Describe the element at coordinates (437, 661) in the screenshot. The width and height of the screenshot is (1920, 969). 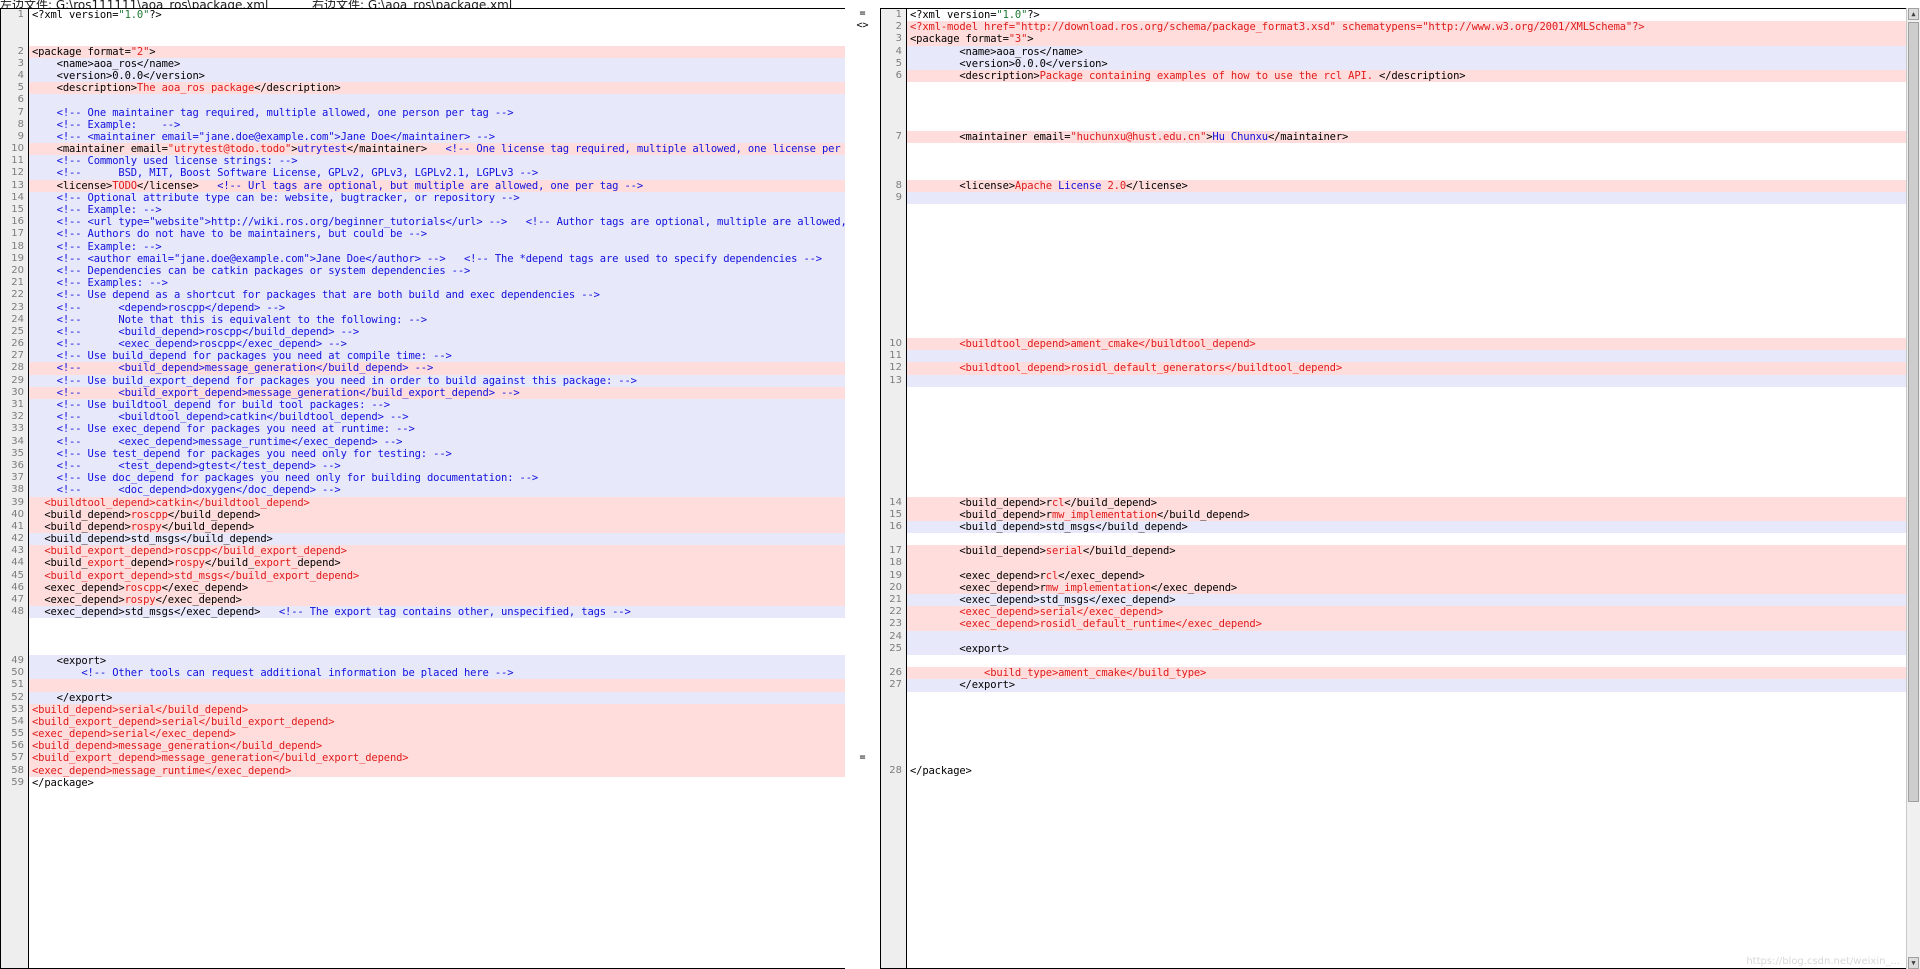
I see `left-code-line: <export>` at that location.